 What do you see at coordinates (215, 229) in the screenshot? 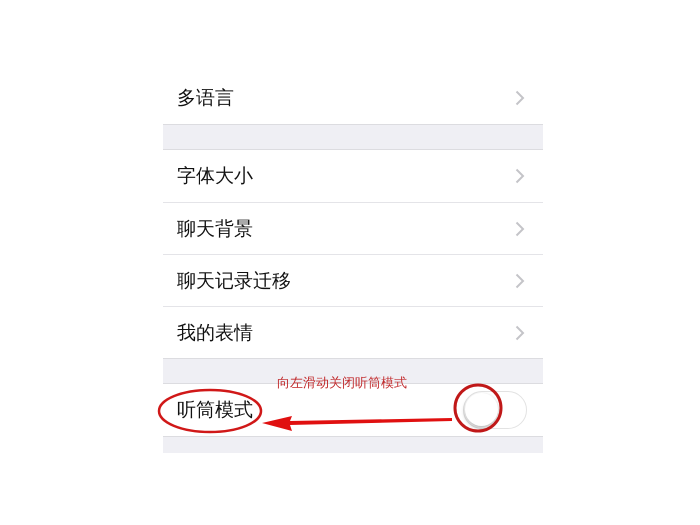
I see `row-label: 聊天背景` at bounding box center [215, 229].